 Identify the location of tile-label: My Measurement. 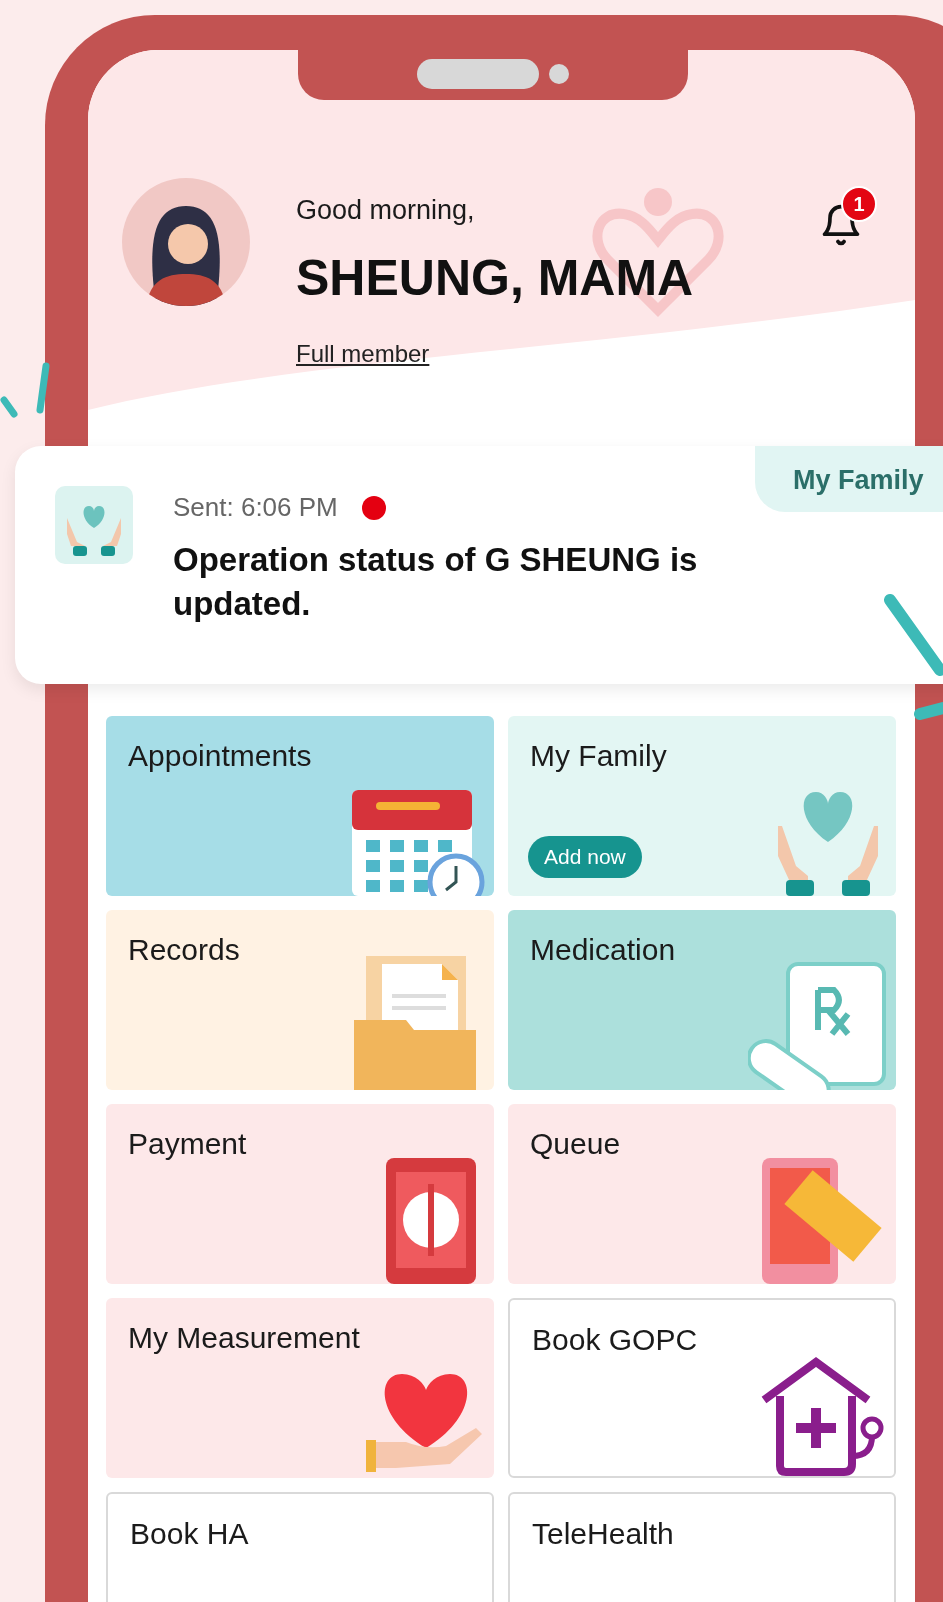
(244, 1337).